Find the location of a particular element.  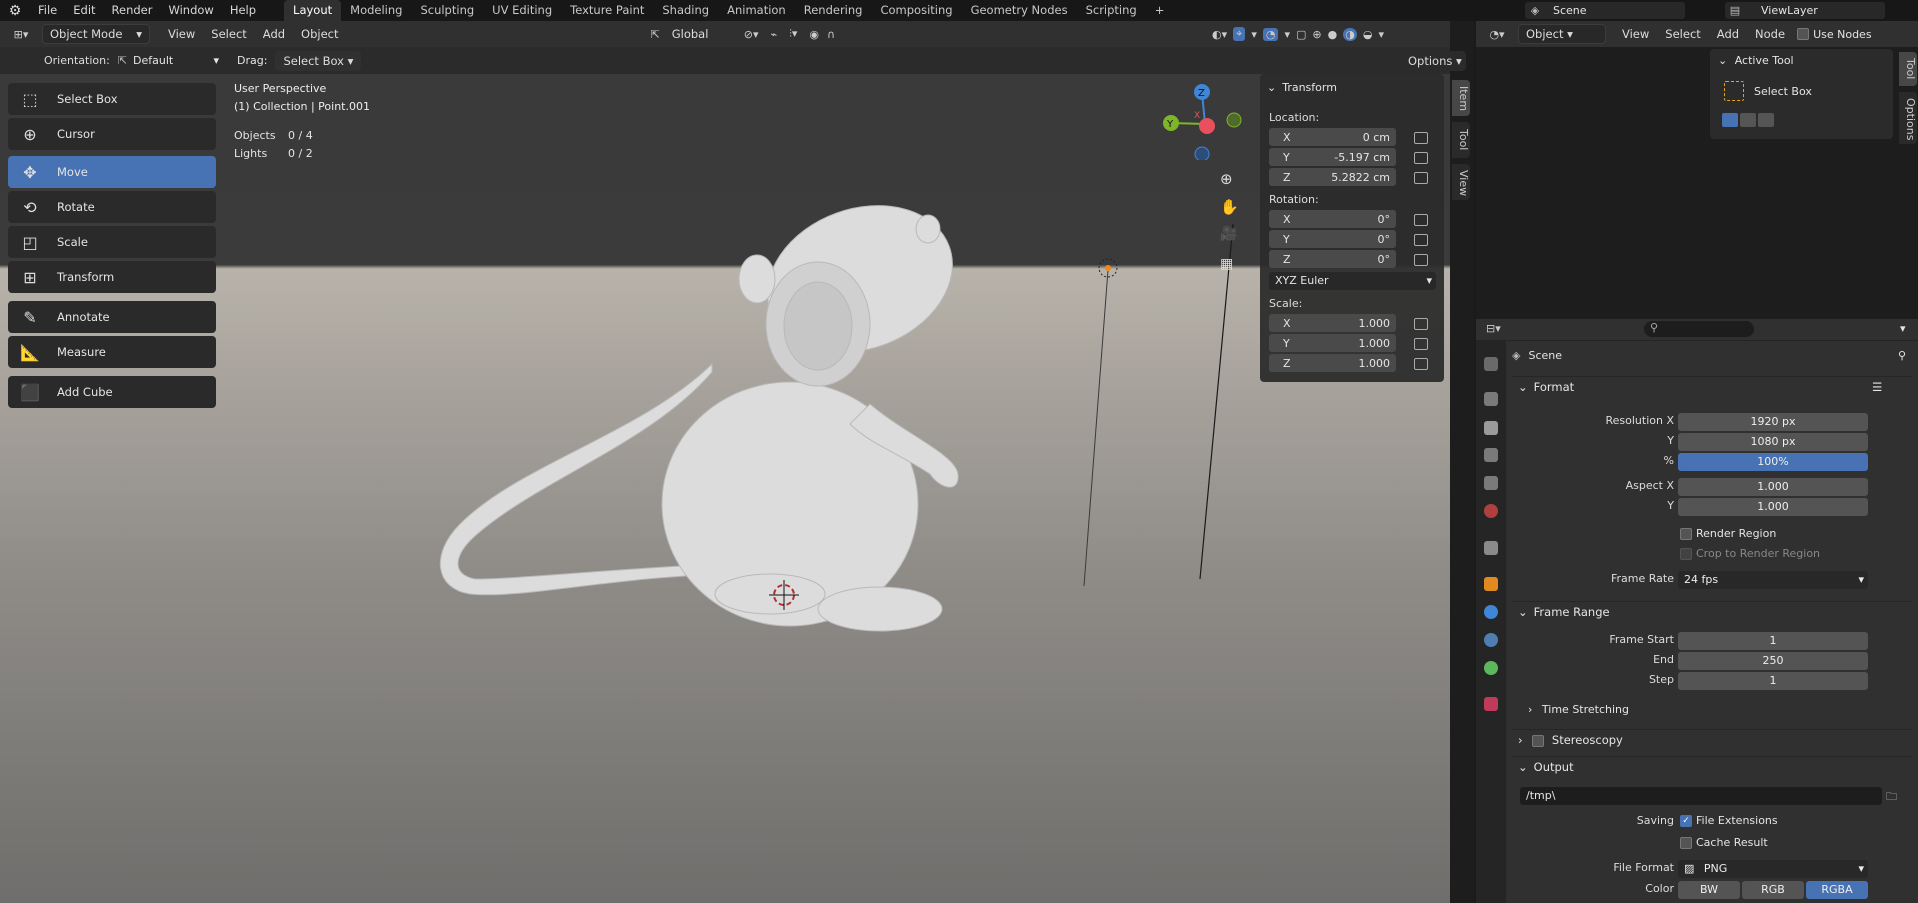

tool-rotate: ⟲ Rotate is located at coordinates (112, 207).